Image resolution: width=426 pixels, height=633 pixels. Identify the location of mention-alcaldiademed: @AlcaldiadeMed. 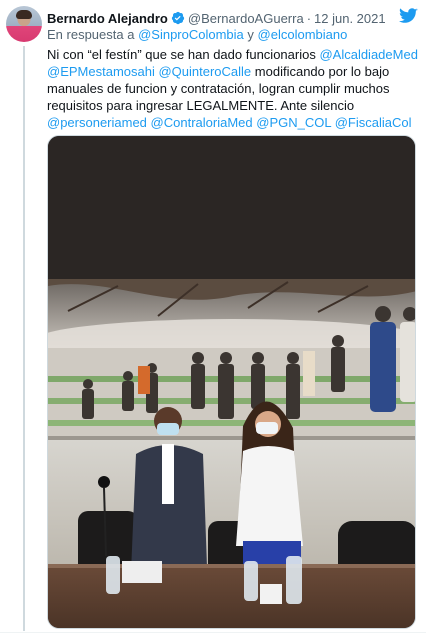
(368, 54).